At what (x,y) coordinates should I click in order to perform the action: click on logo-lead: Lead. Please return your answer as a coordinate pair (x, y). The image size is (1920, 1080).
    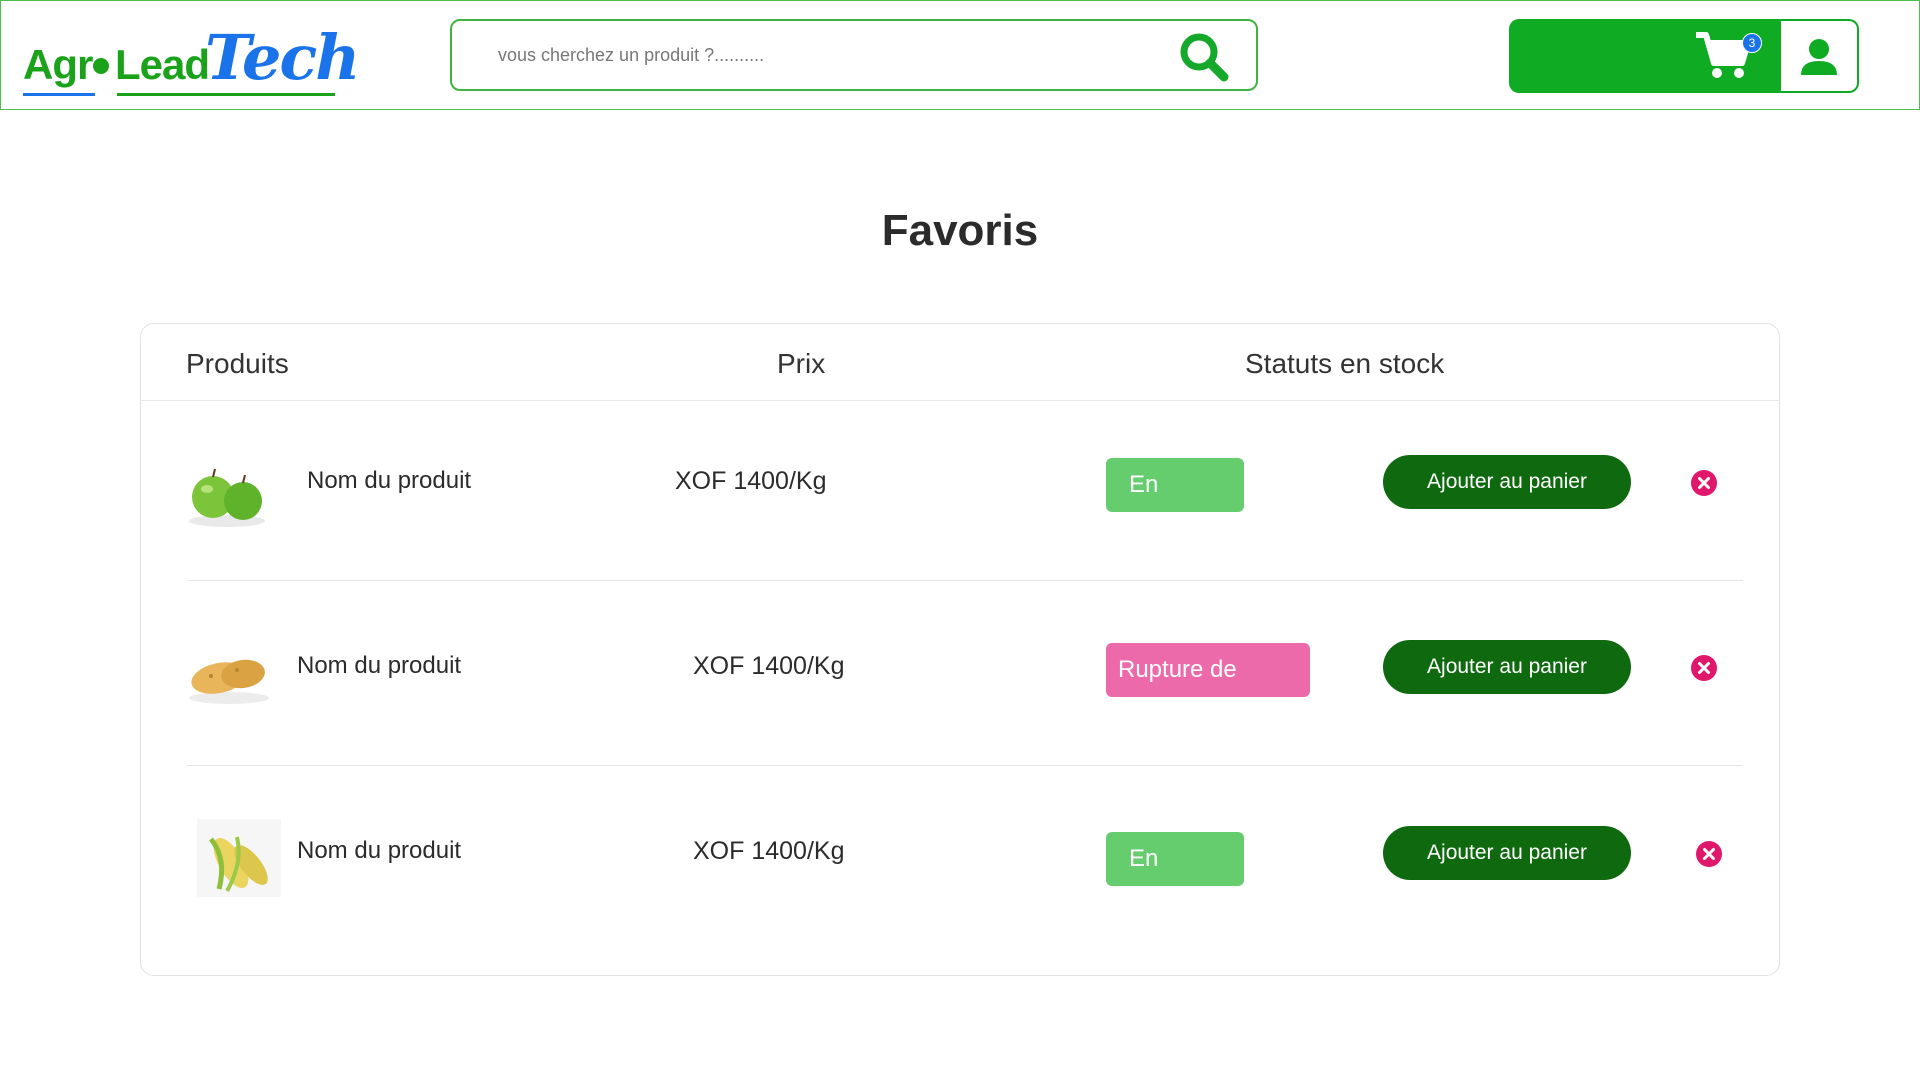
    Looking at the image, I should click on (162, 64).